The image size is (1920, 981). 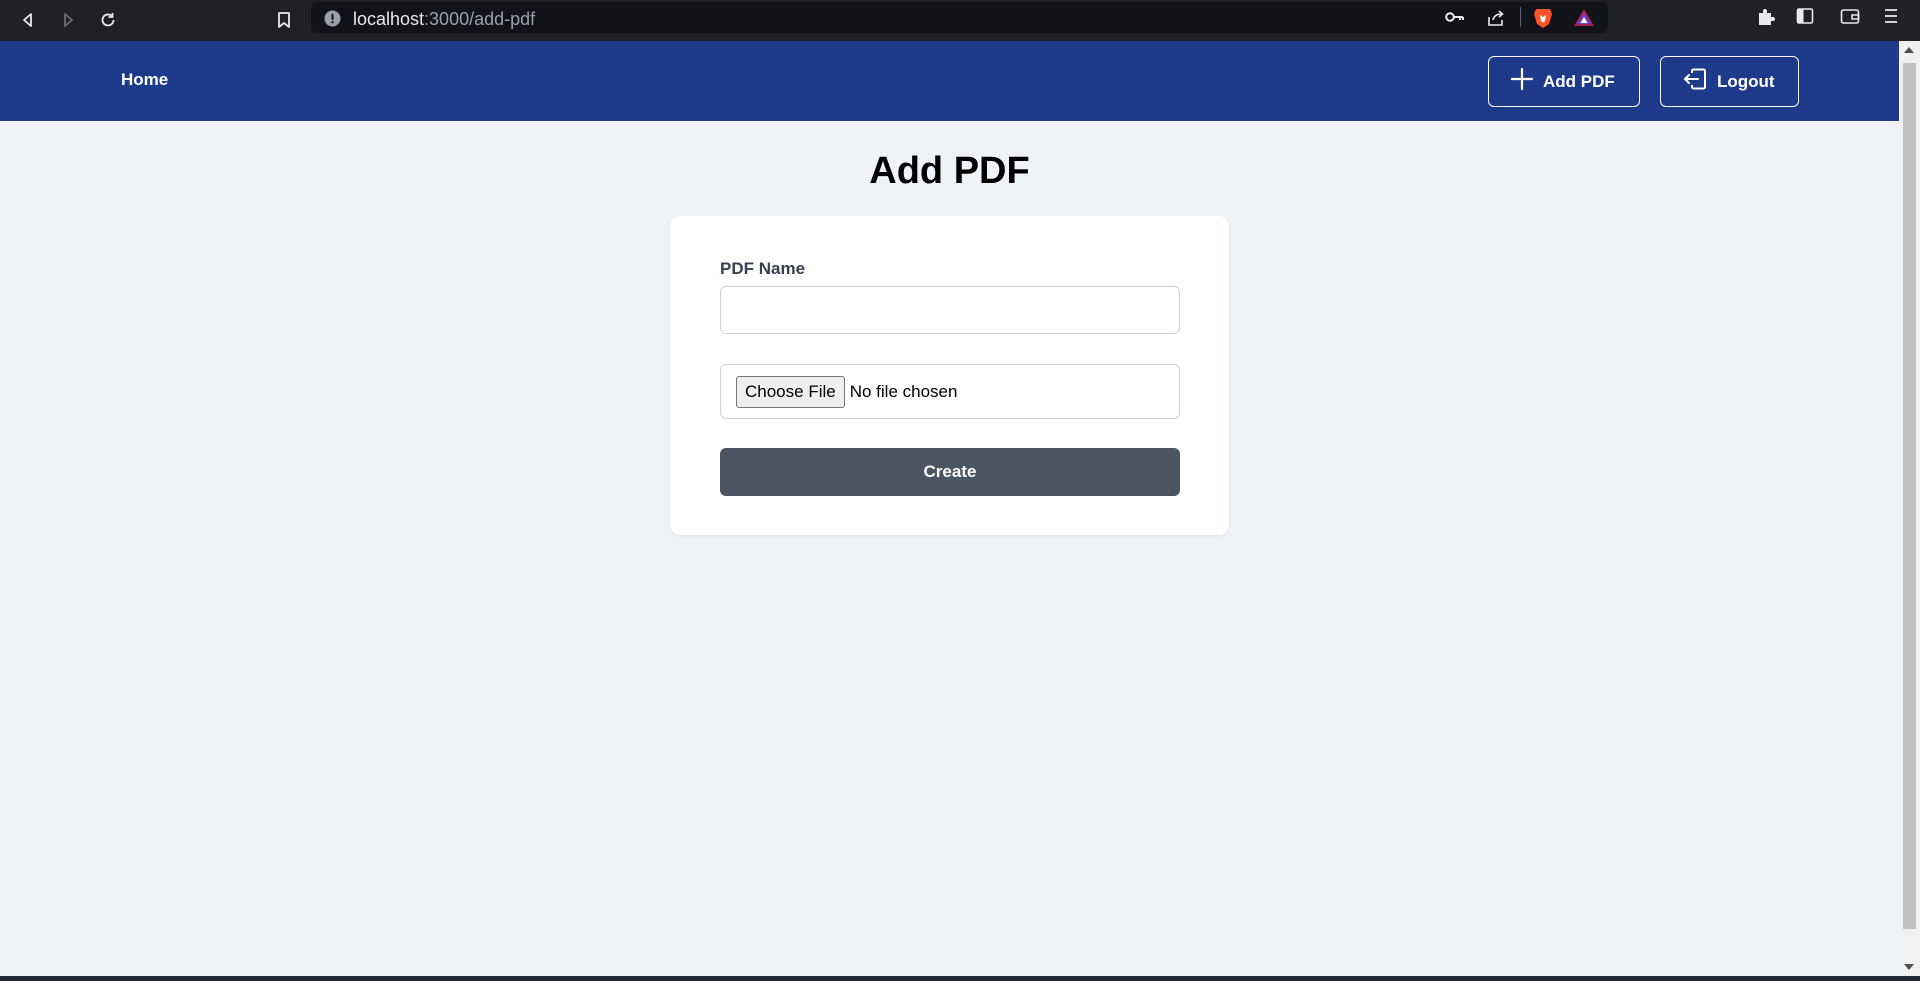 I want to click on logout-icon, so click(x=1695, y=81).